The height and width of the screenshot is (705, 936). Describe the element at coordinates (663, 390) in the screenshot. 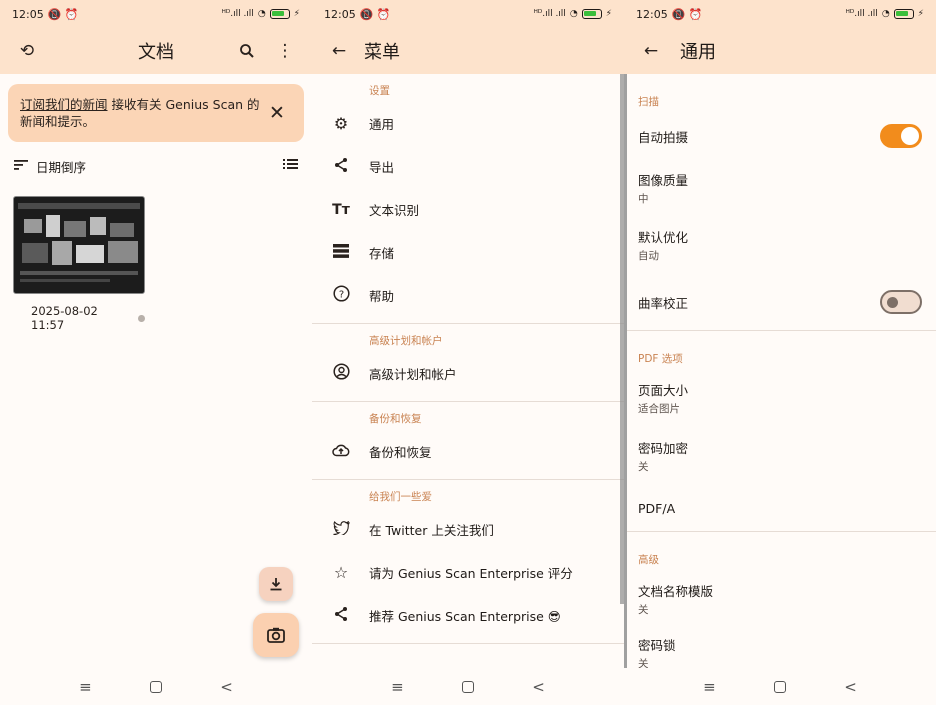

I see `setting-title: 页面大小` at that location.